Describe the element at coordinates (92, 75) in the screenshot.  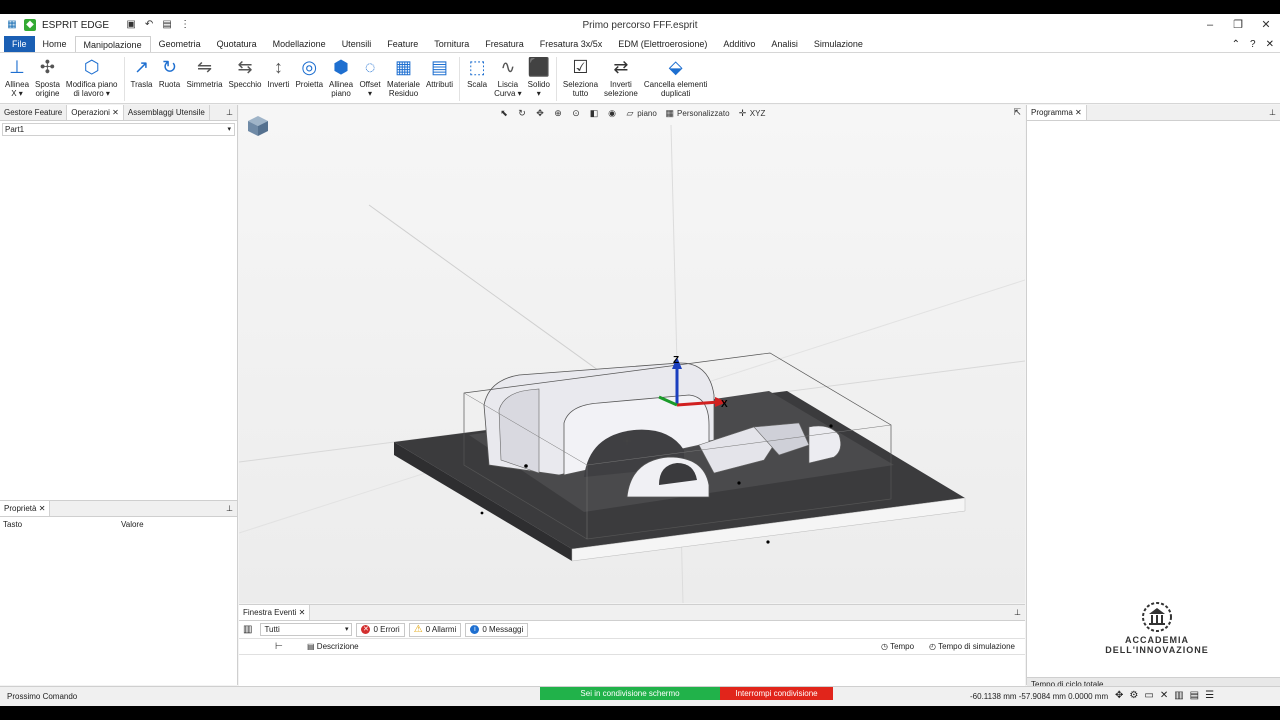
I see `ribbon-button-2: ⬡ Modifica piano di lavoro ▾` at that location.